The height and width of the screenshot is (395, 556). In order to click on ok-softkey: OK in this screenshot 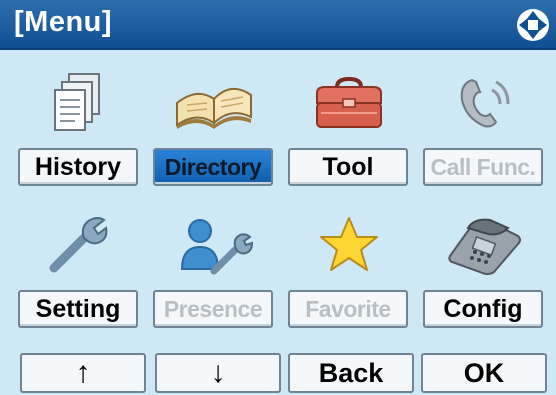, I will do `click(484, 373)`.